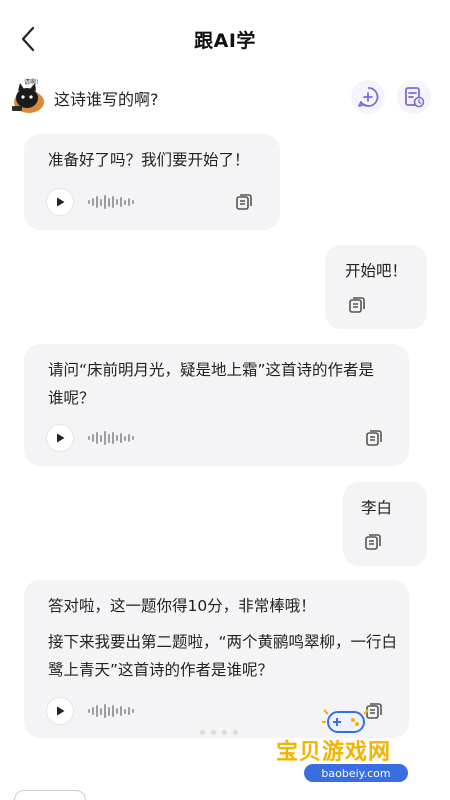  Describe the element at coordinates (211, 384) in the screenshot. I see `message-text: 请问“床前明月光，疑是地上霜”这首诗的作者是谁呢？` at that location.